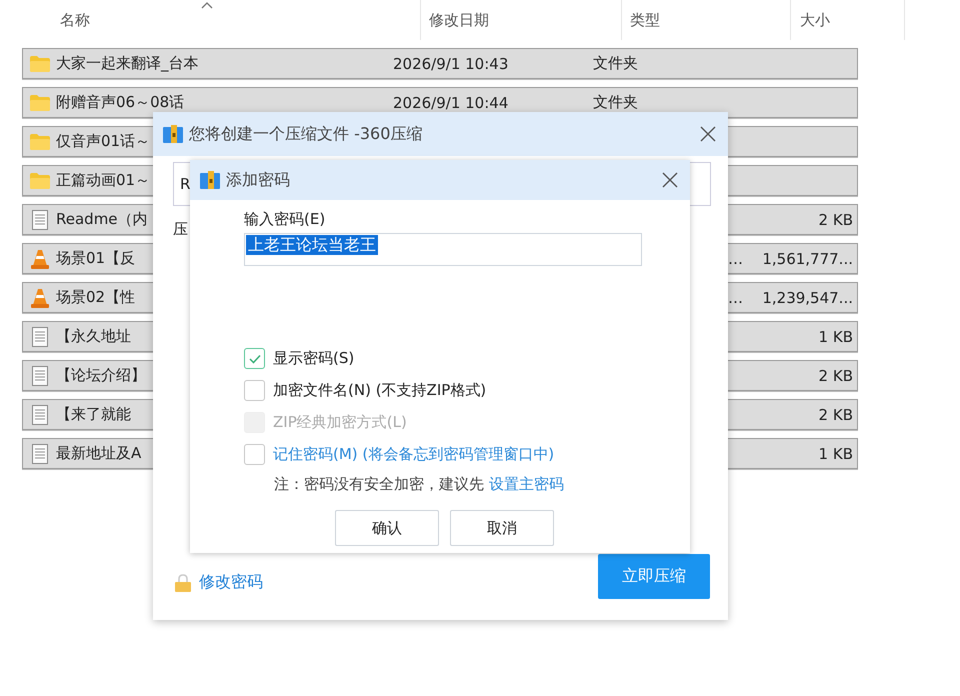 This screenshot has width=960, height=696. I want to click on file-name: 大家一起来翻译_台本, so click(127, 63).